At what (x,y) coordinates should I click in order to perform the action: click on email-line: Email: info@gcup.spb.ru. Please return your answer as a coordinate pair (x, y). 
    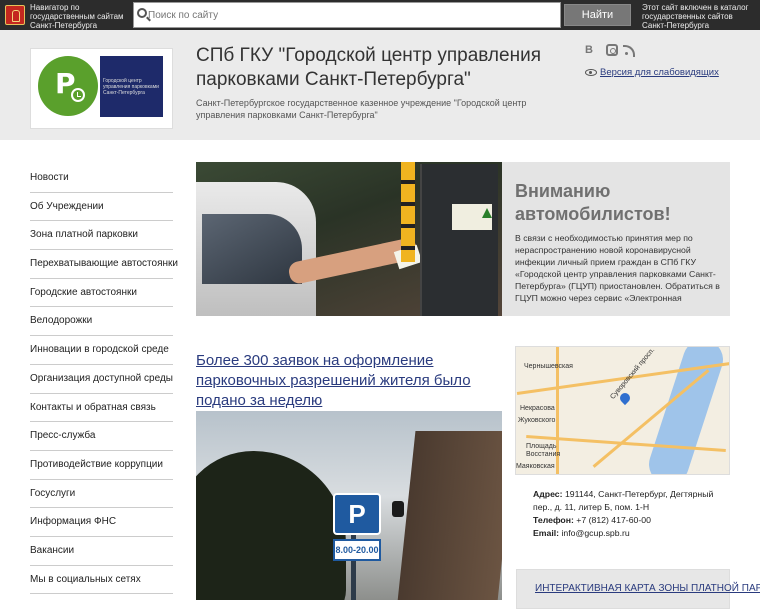
    Looking at the image, I should click on (628, 533).